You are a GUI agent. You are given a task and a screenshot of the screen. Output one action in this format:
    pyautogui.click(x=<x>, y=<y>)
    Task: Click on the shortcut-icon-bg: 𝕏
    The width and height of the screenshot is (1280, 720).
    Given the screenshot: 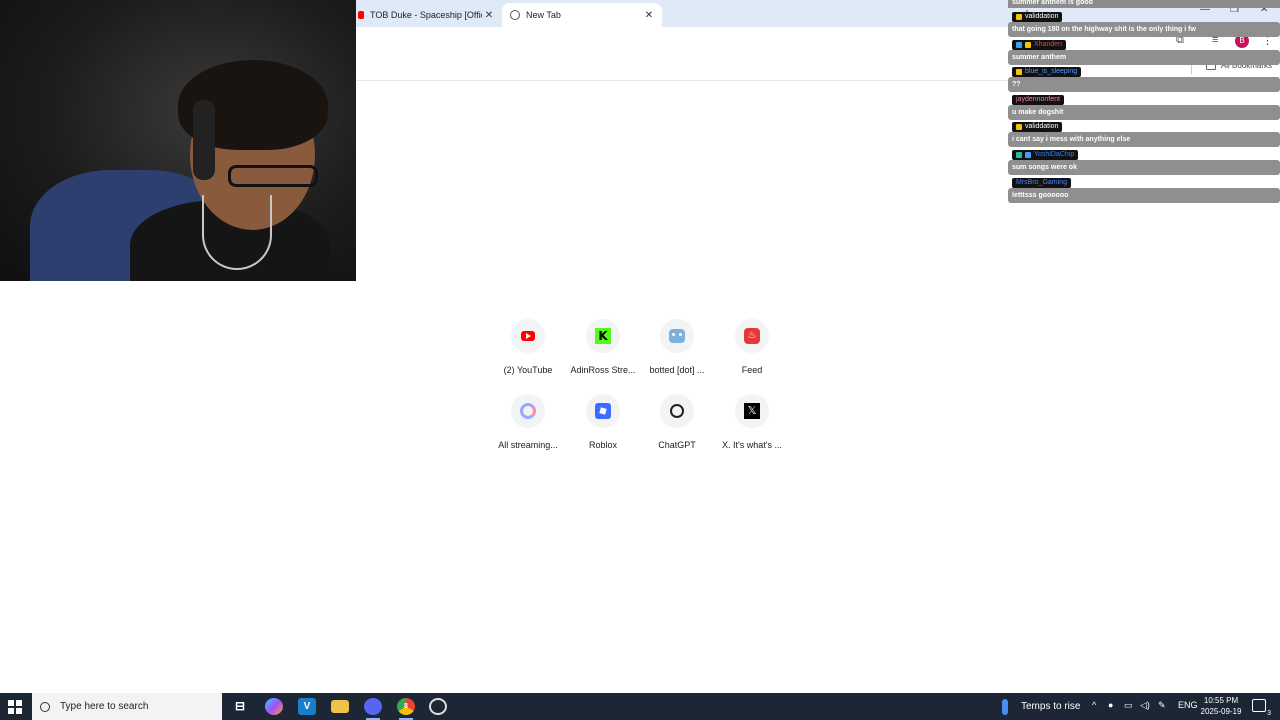 What is the action you would take?
    pyautogui.click(x=752, y=411)
    